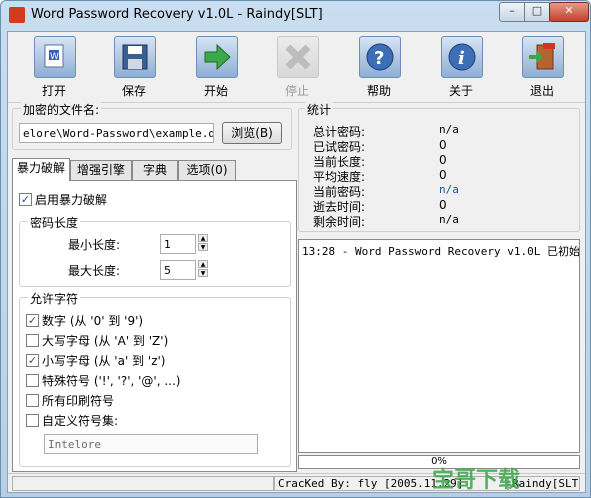  Describe the element at coordinates (207, 170) in the screenshot. I see `tab-options: 选项(0)` at that location.